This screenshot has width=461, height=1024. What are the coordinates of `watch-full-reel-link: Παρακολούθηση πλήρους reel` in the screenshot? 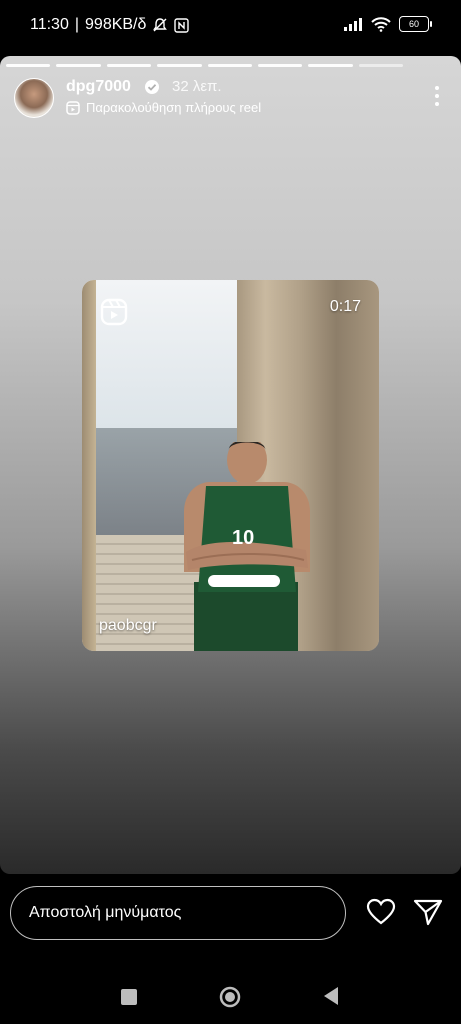 It's located at (163, 107).